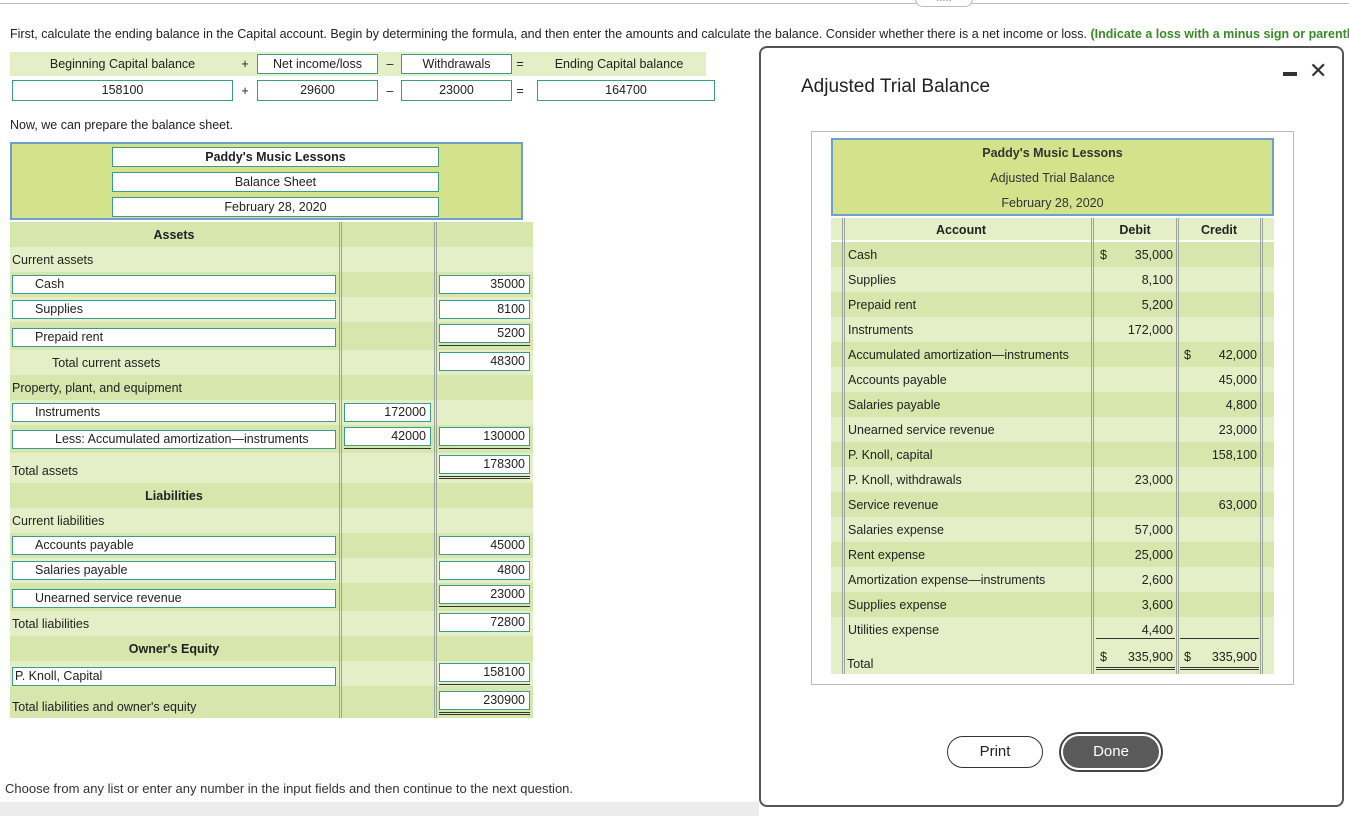  Describe the element at coordinates (174, 676) in the screenshot. I see `bs-capital-select: P. Knoll, Capital` at that location.